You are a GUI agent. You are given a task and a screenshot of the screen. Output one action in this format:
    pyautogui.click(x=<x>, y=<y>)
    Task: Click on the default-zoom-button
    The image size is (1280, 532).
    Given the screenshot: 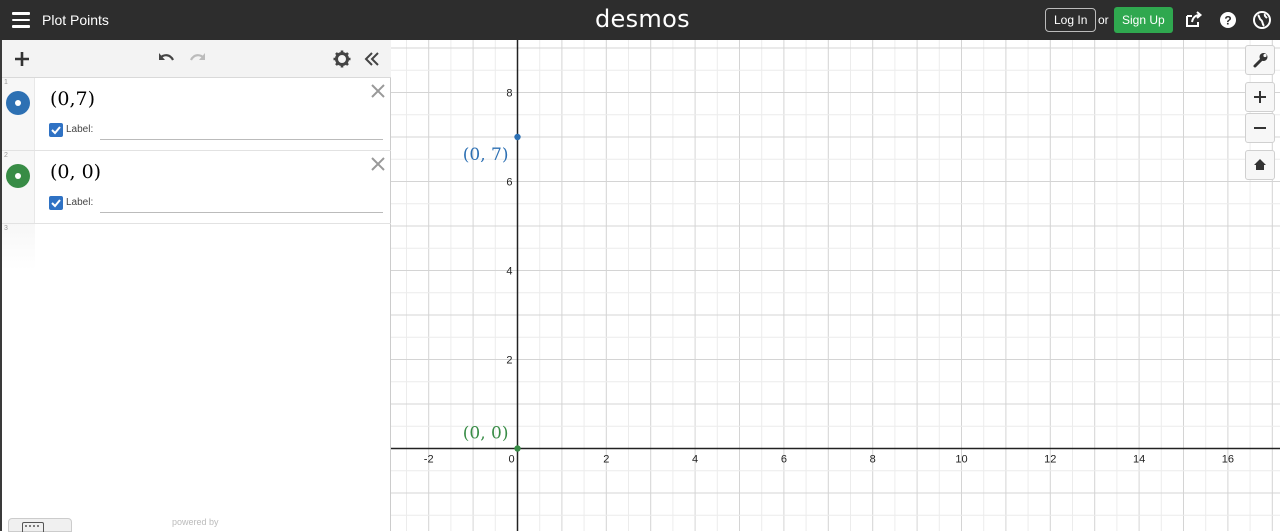 What is the action you would take?
    pyautogui.click(x=1260, y=165)
    